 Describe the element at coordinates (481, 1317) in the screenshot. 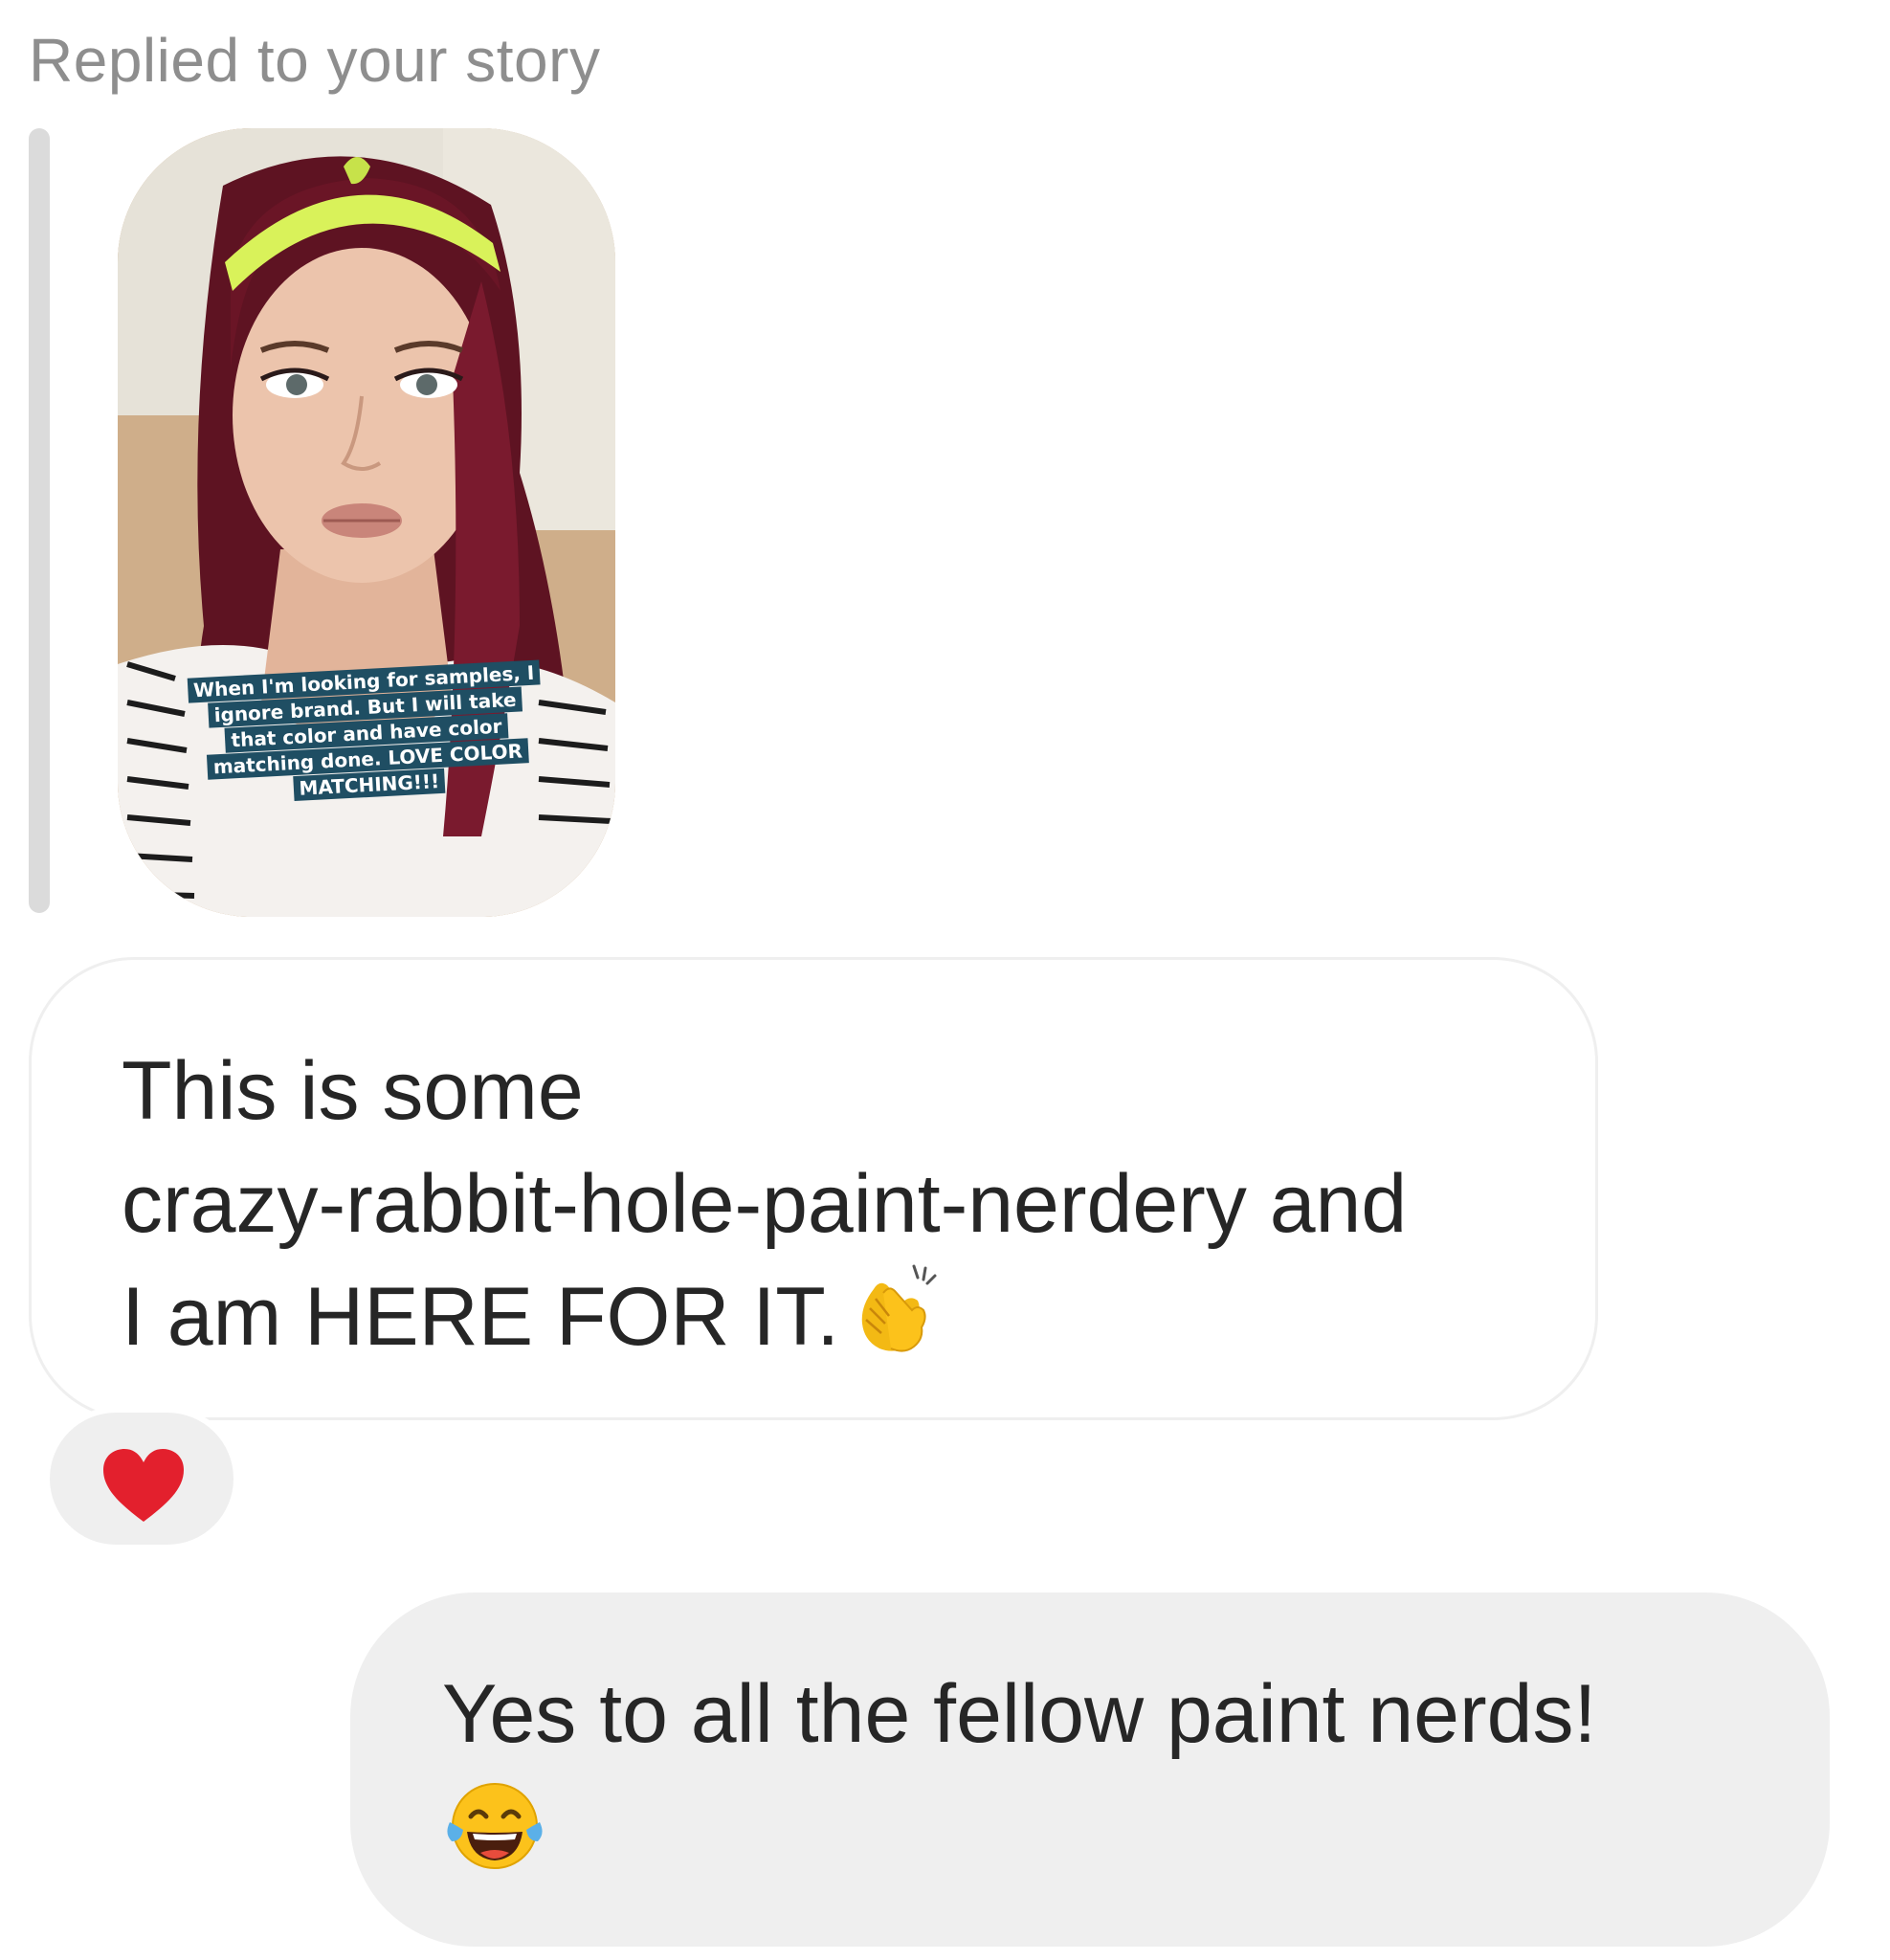

I see `message-line: I am HERE FOR IT.` at that location.